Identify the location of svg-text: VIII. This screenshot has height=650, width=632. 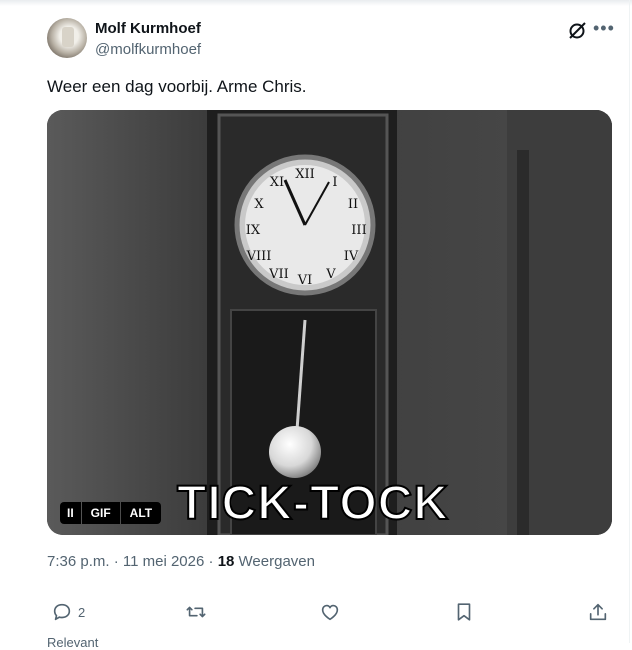
(259, 256).